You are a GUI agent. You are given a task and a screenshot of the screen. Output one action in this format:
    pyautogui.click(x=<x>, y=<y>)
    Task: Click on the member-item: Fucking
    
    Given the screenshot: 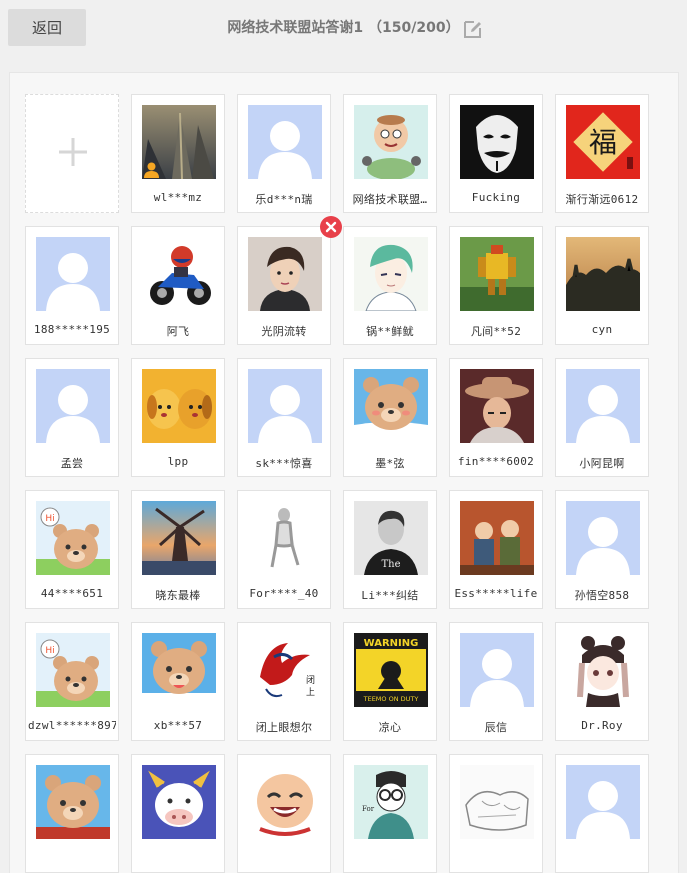 What is the action you would take?
    pyautogui.click(x=496, y=153)
    